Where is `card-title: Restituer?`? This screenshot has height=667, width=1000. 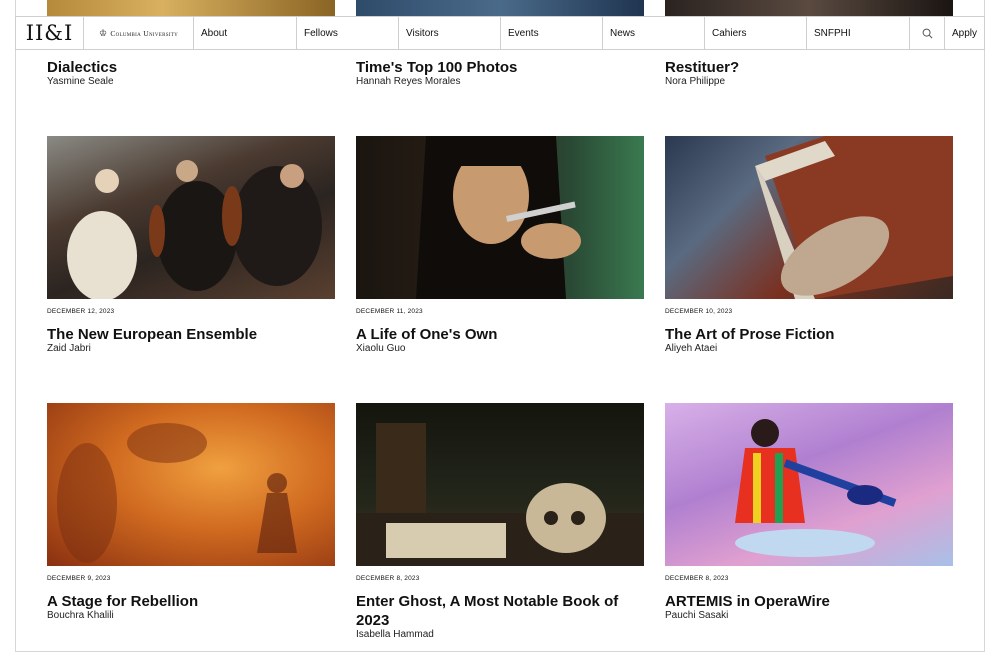 card-title: Restituer? is located at coordinates (810, 67).